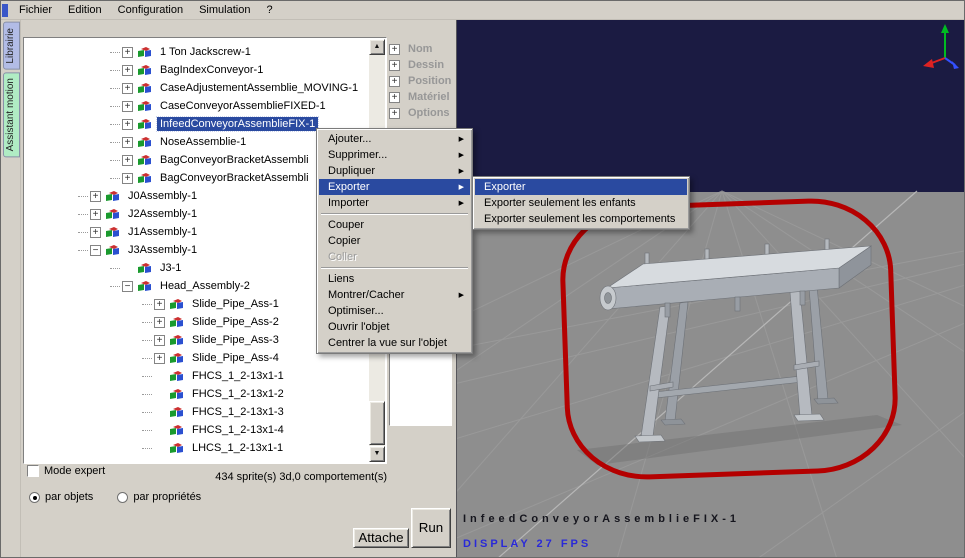 The image size is (965, 558). What do you see at coordinates (238, 412) in the screenshot?
I see `tree-item-label: FHCS_1_2-13x1-3` at bounding box center [238, 412].